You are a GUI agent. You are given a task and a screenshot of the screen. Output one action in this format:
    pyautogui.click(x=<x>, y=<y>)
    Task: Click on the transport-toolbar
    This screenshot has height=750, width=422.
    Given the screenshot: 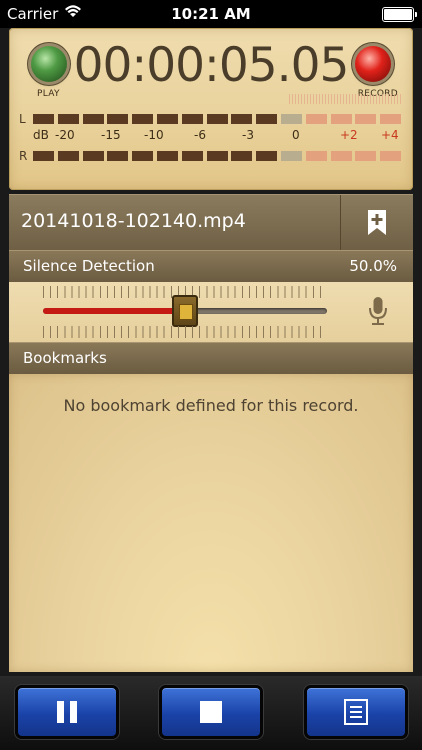 What is the action you would take?
    pyautogui.click(x=211, y=713)
    